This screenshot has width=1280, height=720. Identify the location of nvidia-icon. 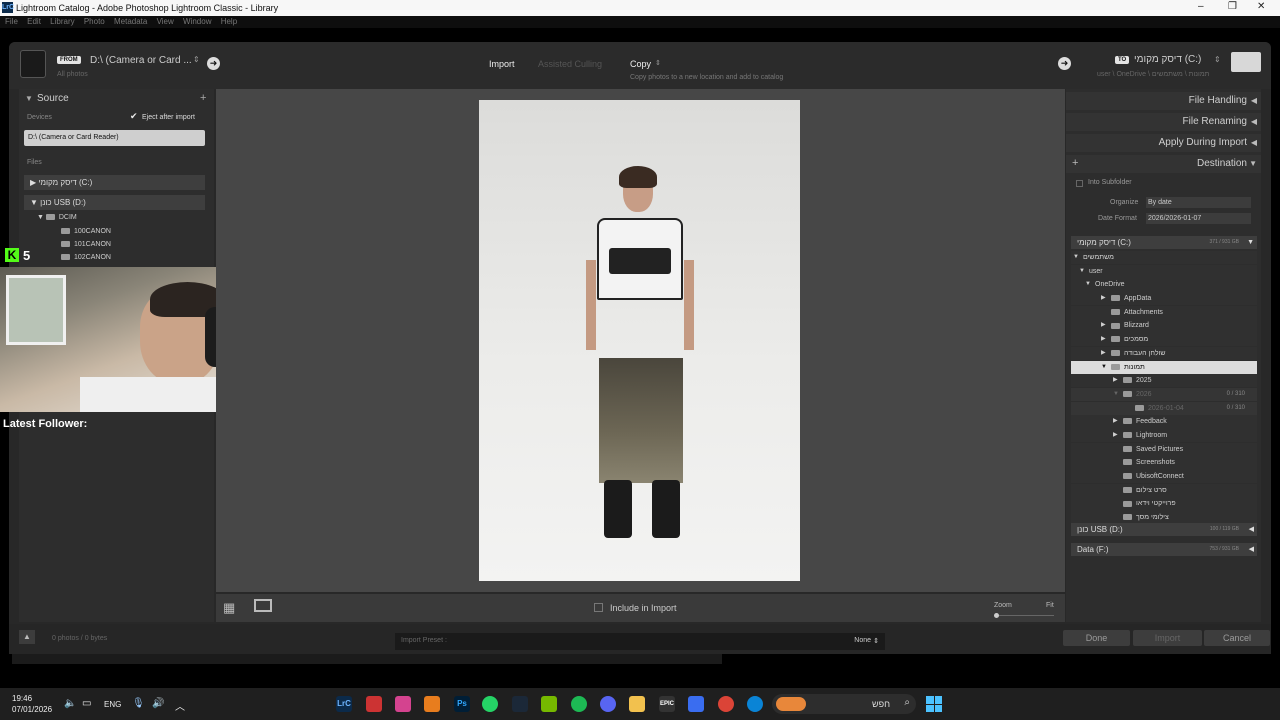
(549, 704).